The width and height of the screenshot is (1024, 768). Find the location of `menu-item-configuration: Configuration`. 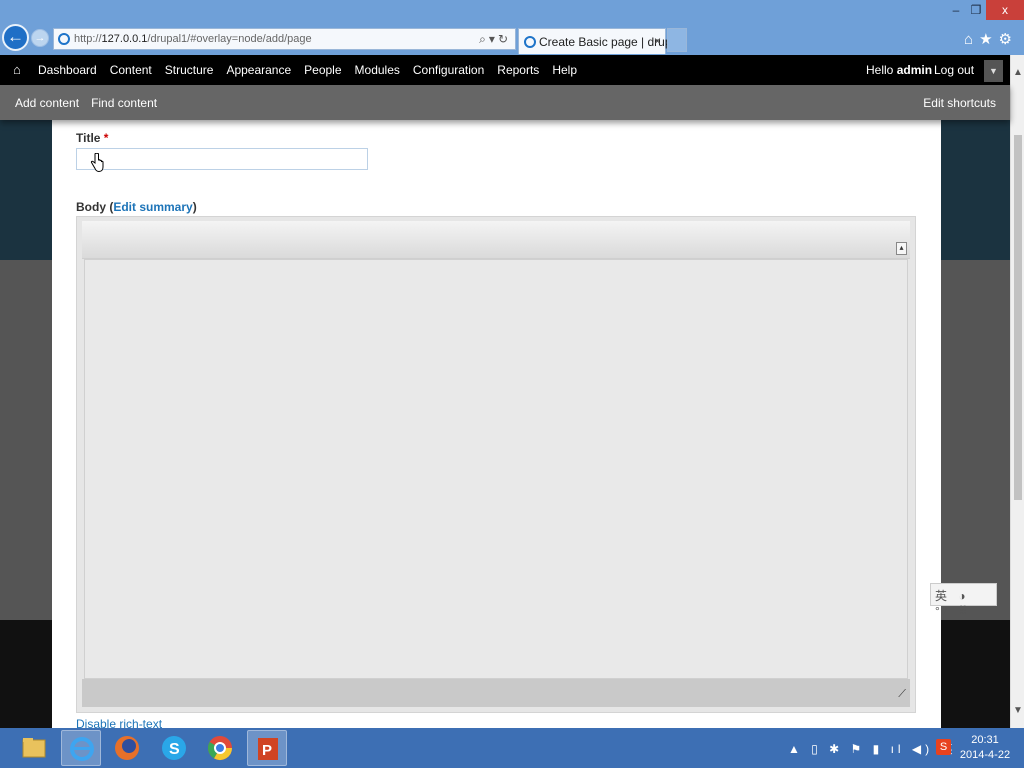

menu-item-configuration: Configuration is located at coordinates (448, 70).